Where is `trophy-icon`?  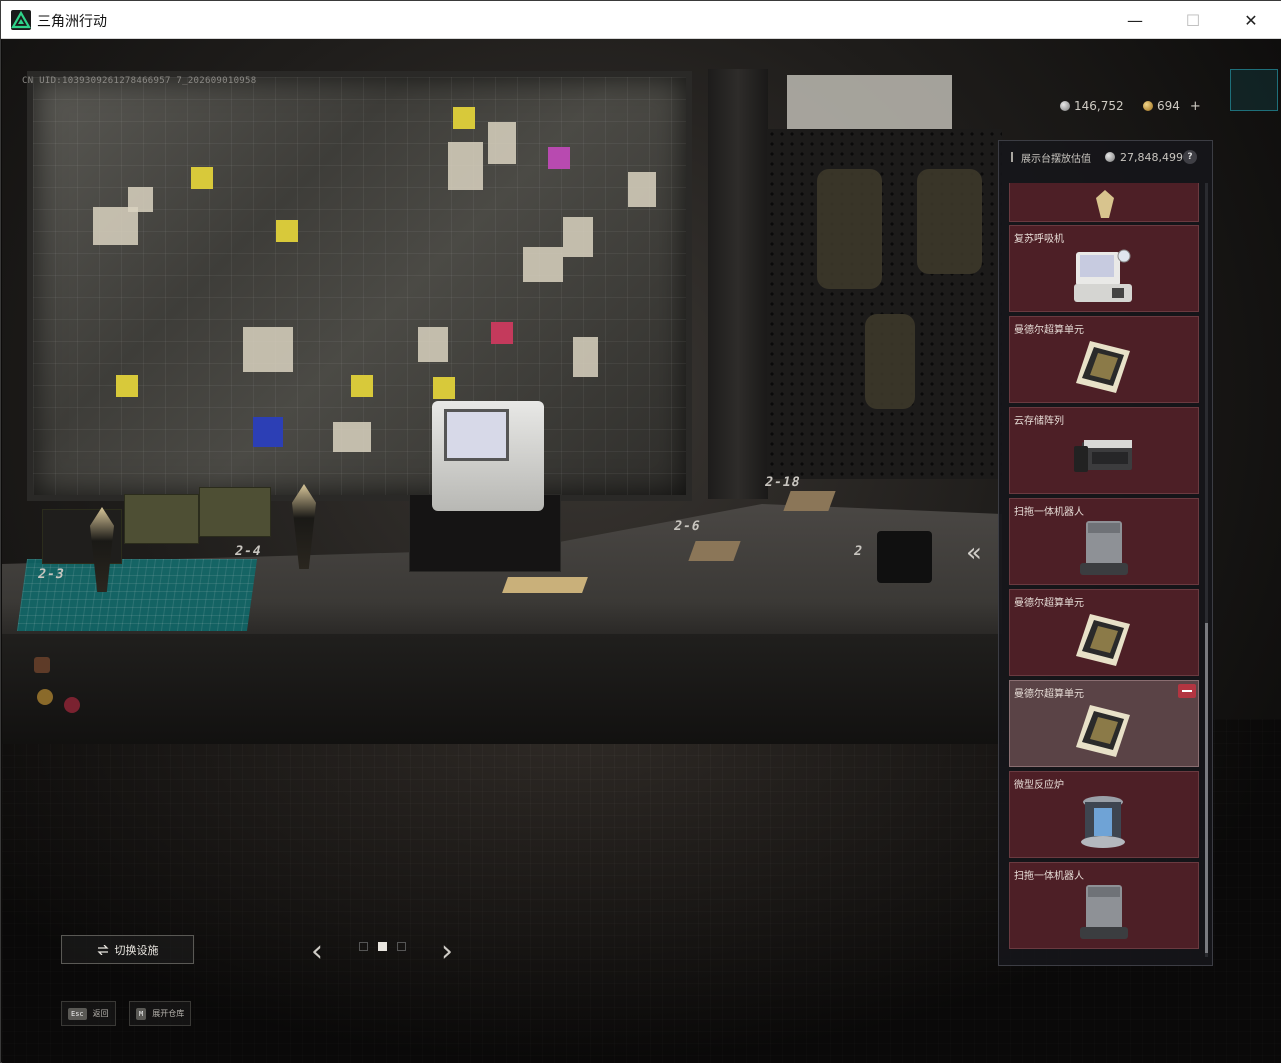
trophy-icon is located at coordinates (1105, 204).